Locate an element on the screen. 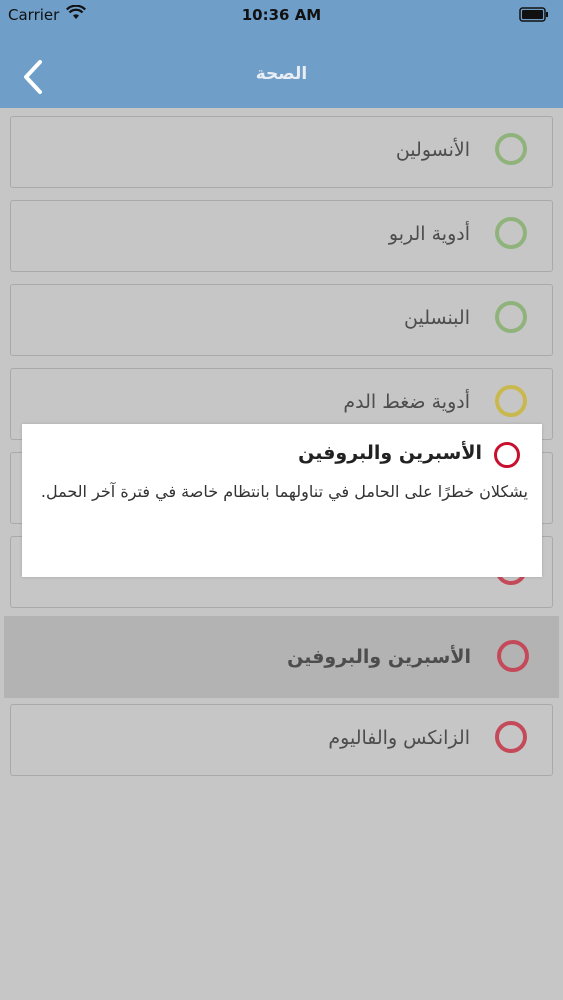 The image size is (563, 1000). list-item-label: أدوية ضغط الدم is located at coordinates (406, 402).